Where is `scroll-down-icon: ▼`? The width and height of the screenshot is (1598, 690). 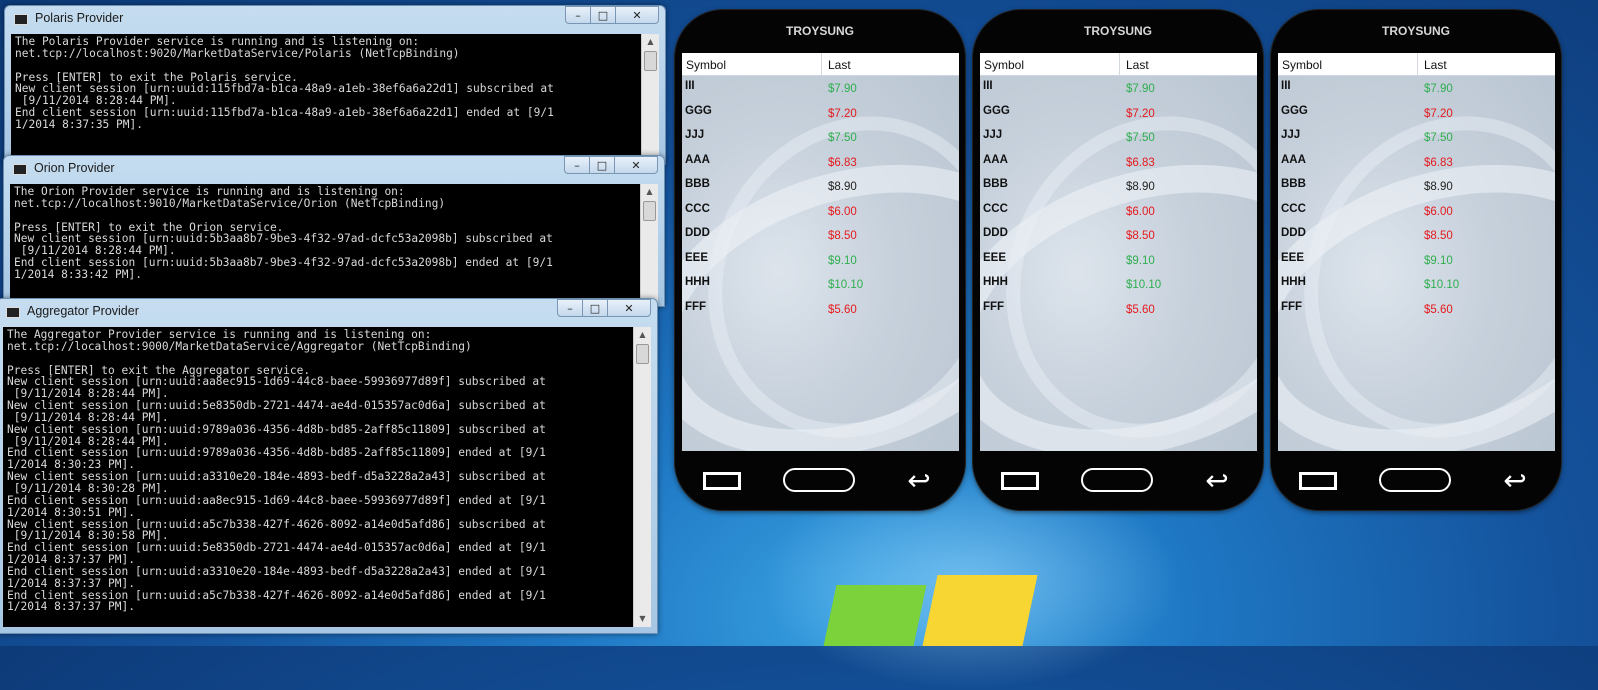 scroll-down-icon: ▼ is located at coordinates (642, 619).